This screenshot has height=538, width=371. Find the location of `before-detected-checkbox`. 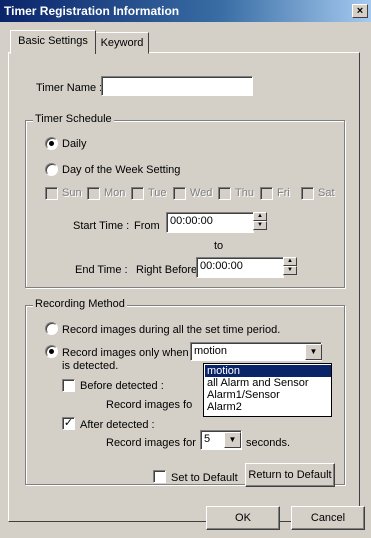

before-detected-checkbox is located at coordinates (68, 385).